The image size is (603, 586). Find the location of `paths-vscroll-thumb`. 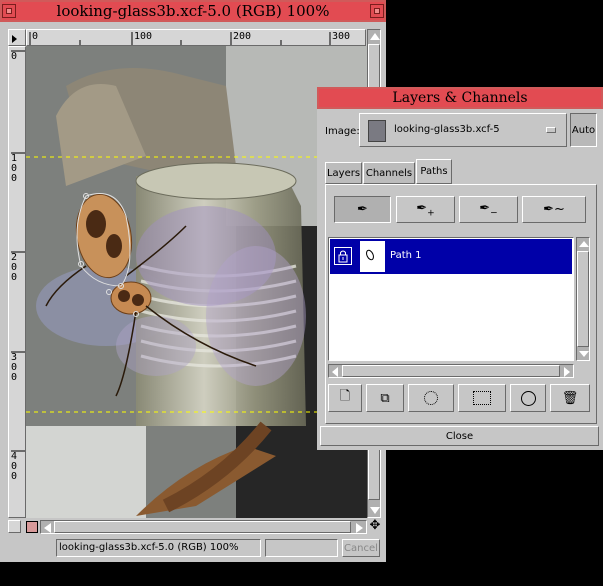

paths-vscroll-thumb is located at coordinates (583, 299).